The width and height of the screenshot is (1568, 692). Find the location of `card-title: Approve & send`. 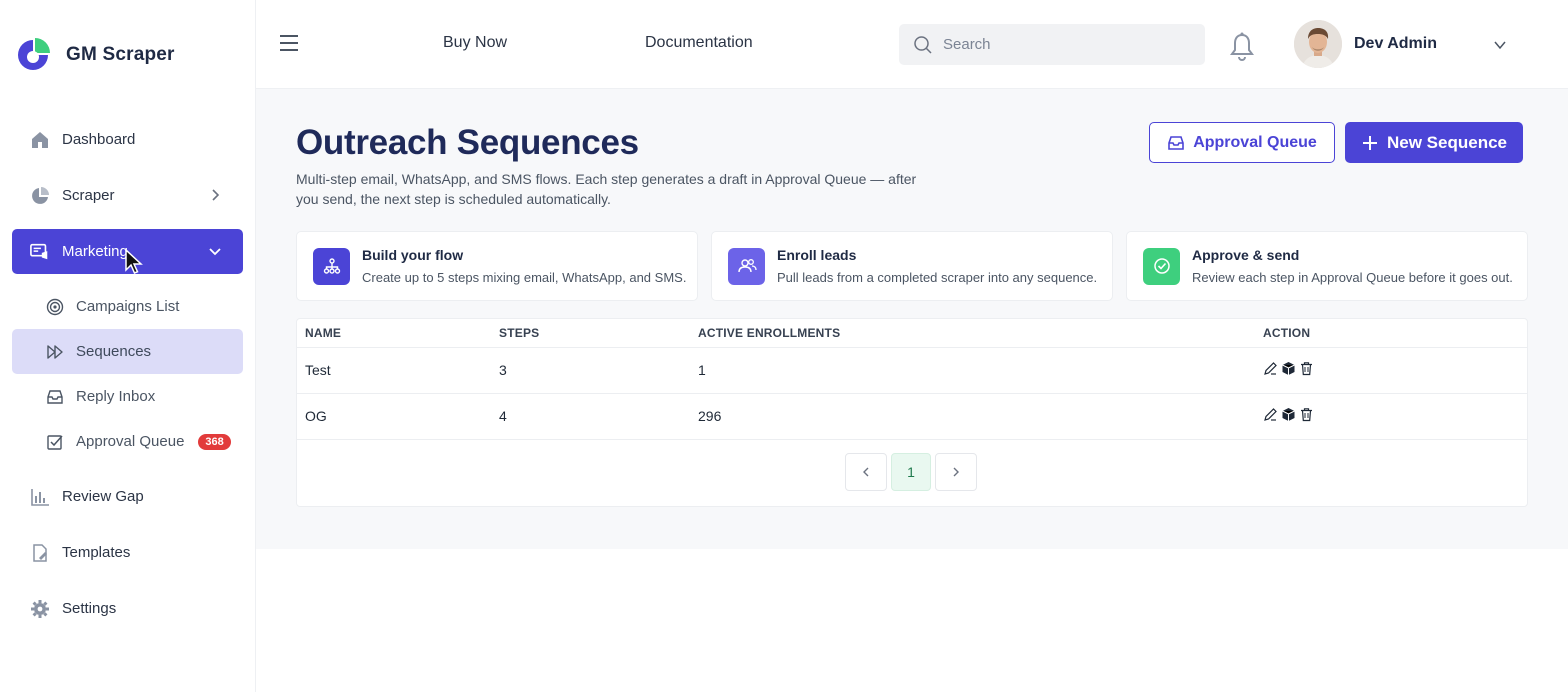

card-title: Approve & send is located at coordinates (1246, 255).